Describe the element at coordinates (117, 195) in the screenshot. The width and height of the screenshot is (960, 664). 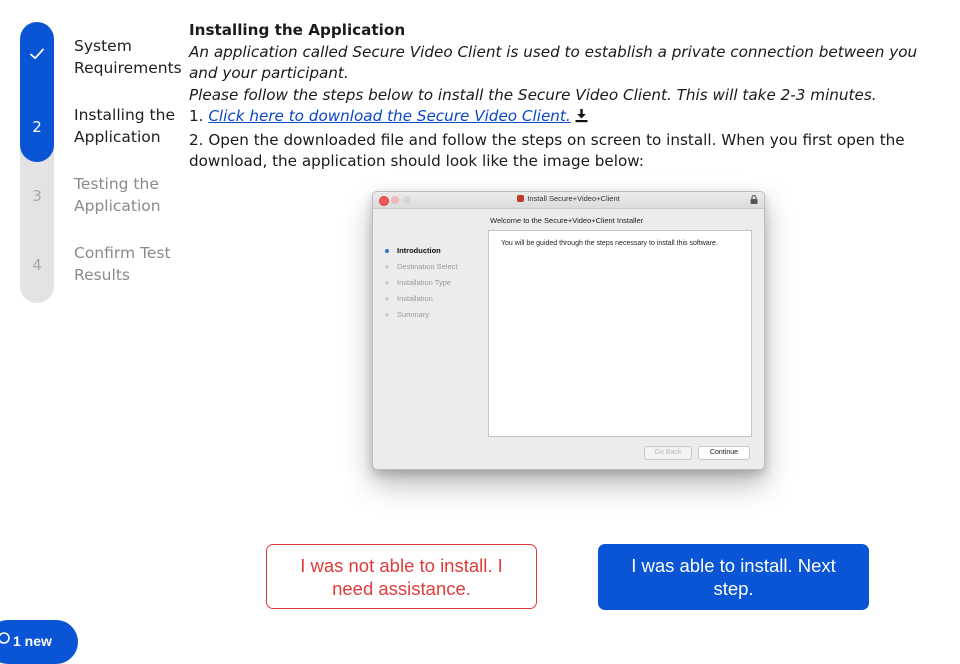
I see `step-label-testing-application: Testing the Application` at that location.